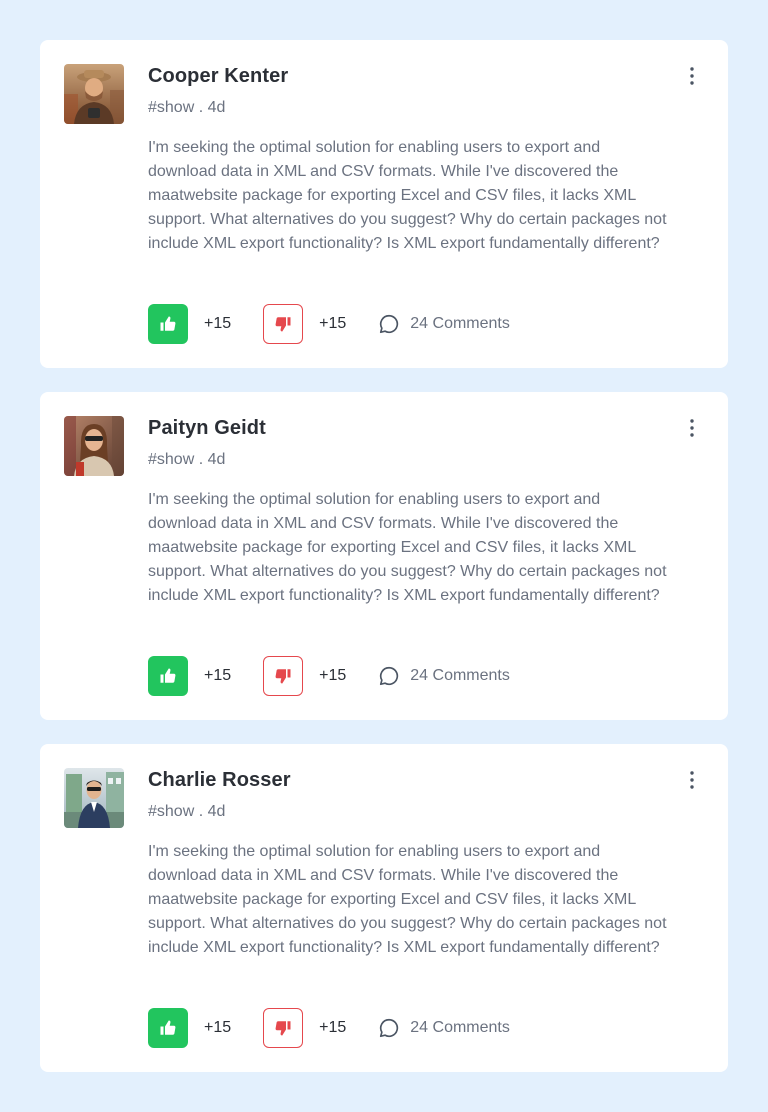  Describe the element at coordinates (219, 780) in the screenshot. I see `author-name: Charlie Rosser` at that location.